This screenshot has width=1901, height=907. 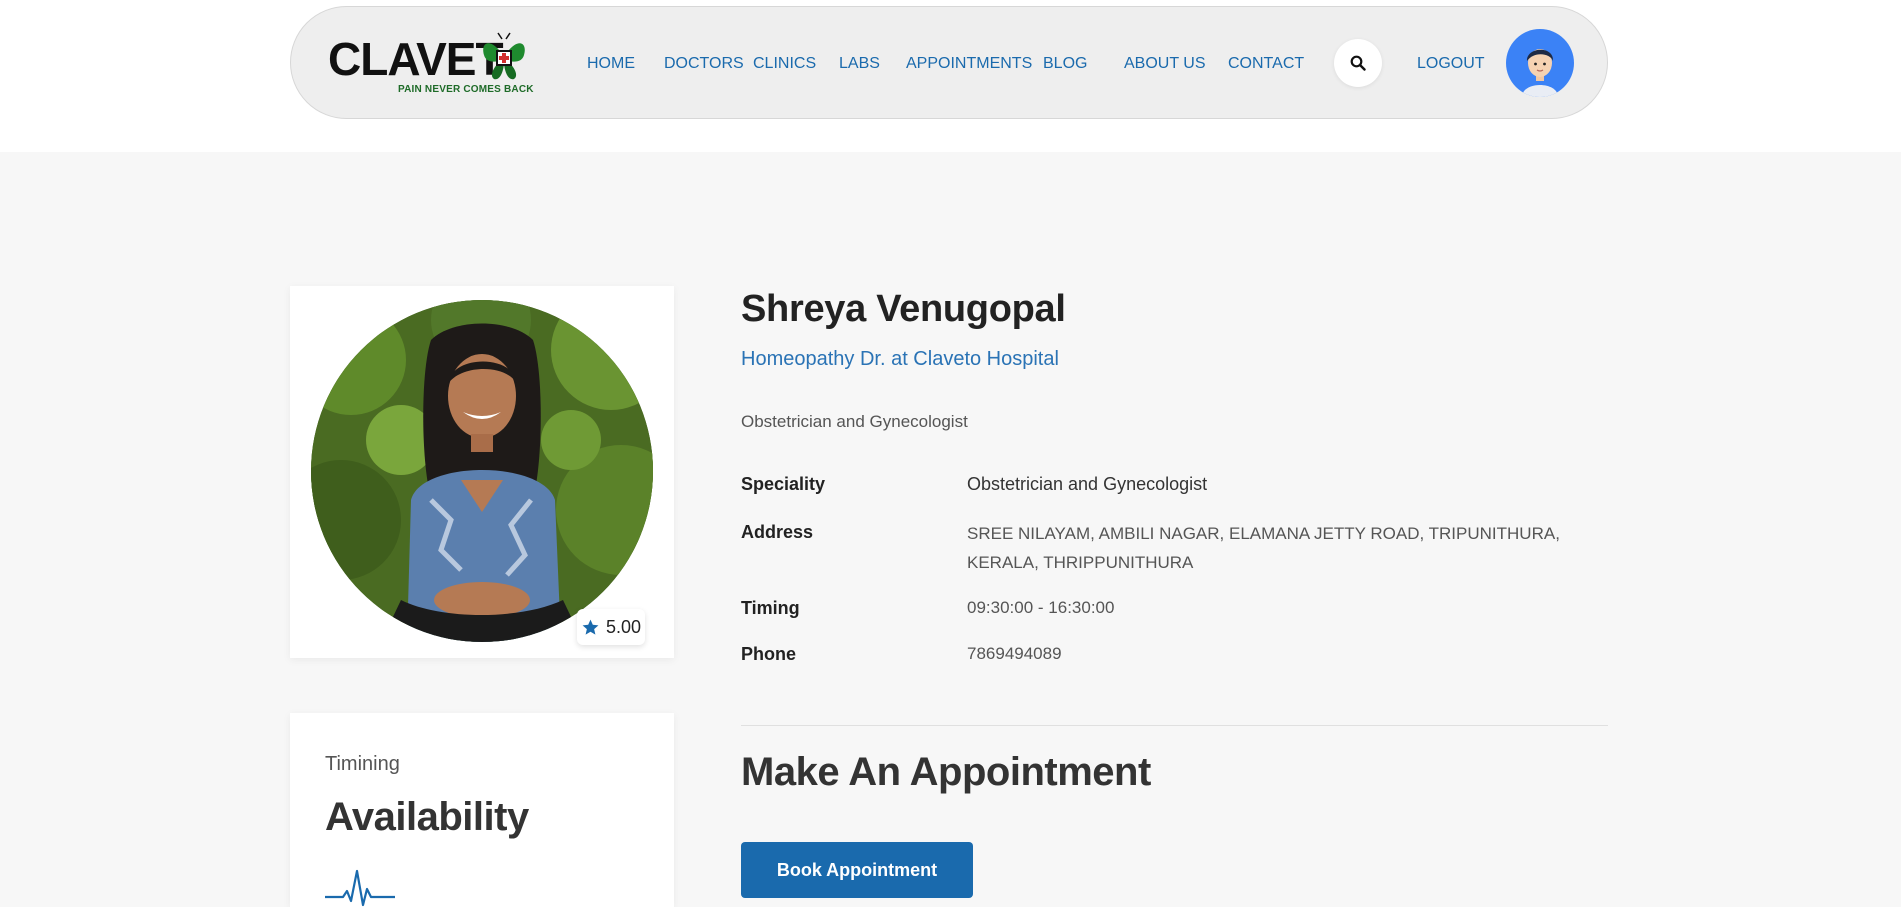 What do you see at coordinates (590, 627) in the screenshot?
I see `star-icon` at bounding box center [590, 627].